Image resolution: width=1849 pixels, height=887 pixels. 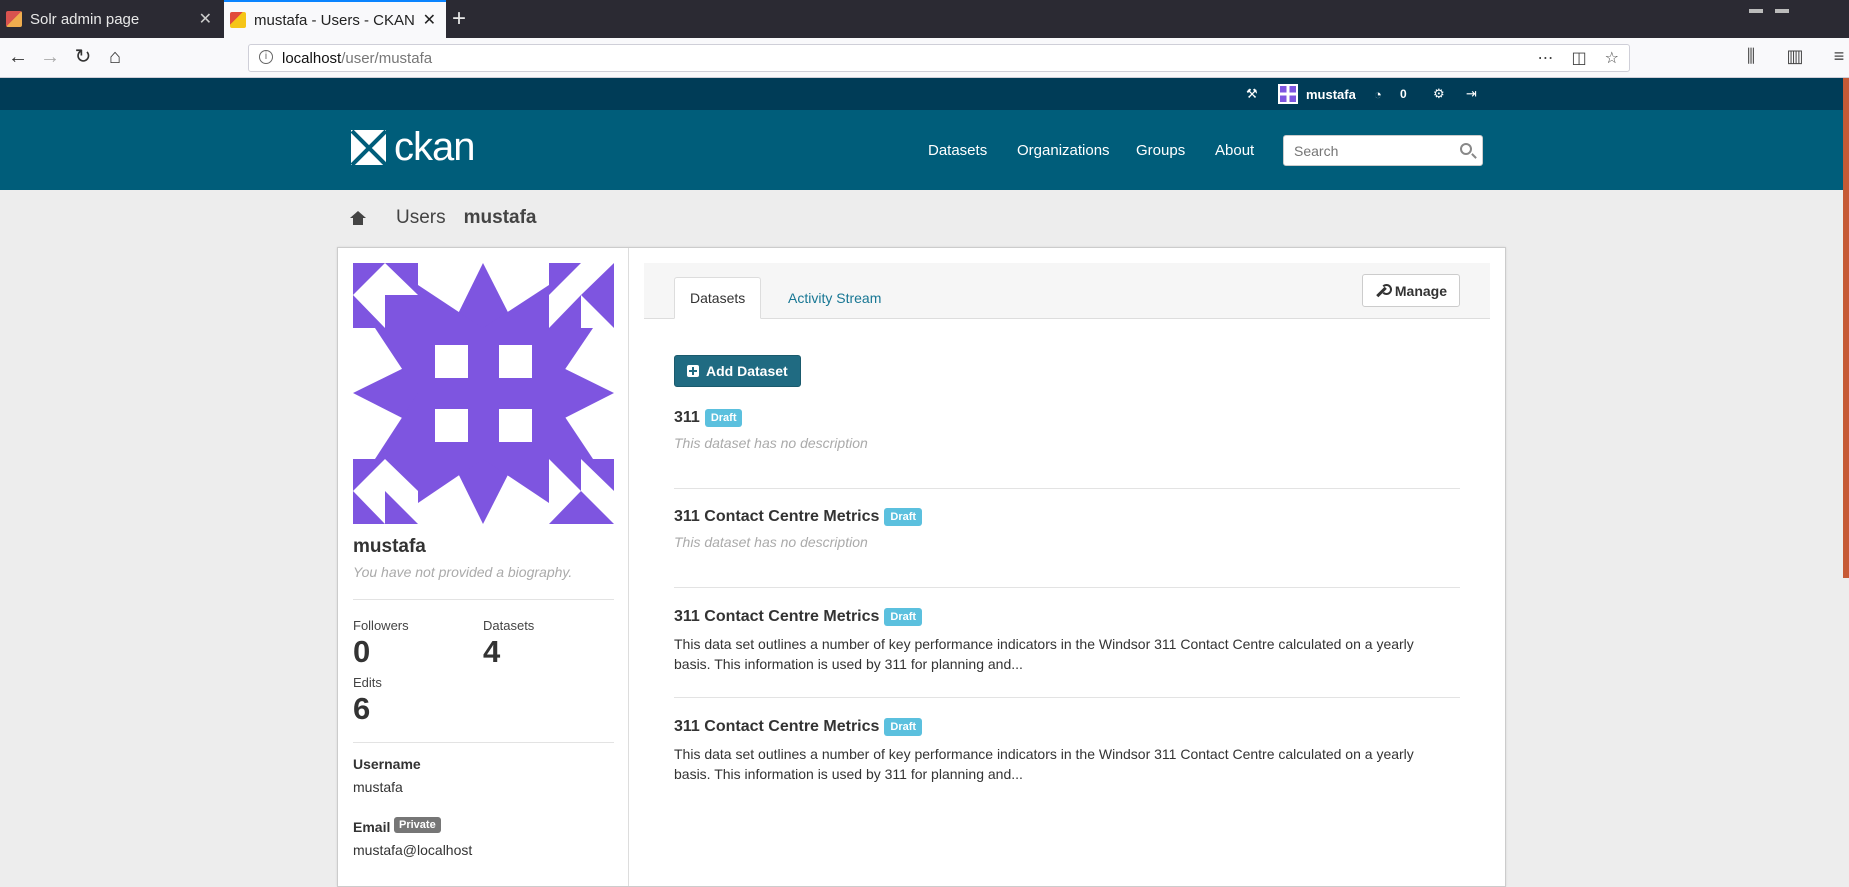 What do you see at coordinates (50, 57) in the screenshot?
I see `forward-icon: →` at bounding box center [50, 57].